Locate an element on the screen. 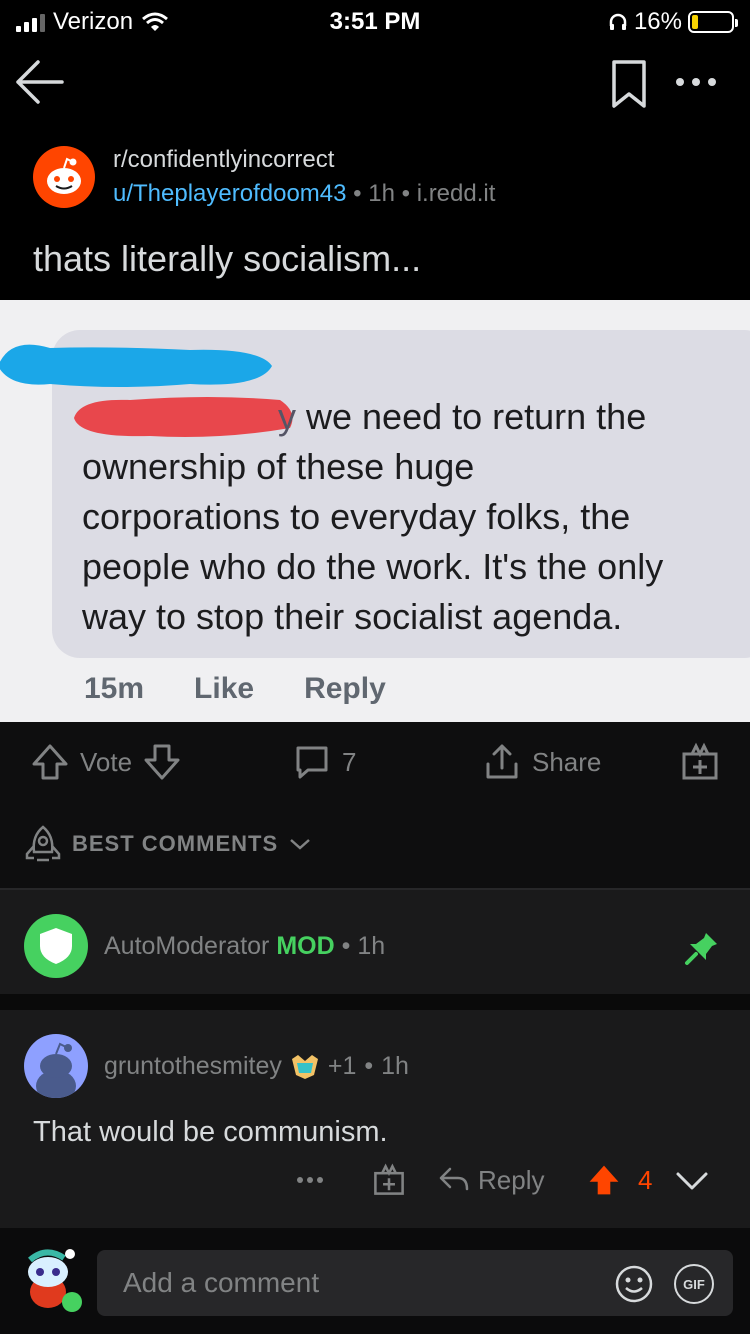 This screenshot has width=750, height=1334. automod-username: AutoModerator is located at coordinates (186, 946).